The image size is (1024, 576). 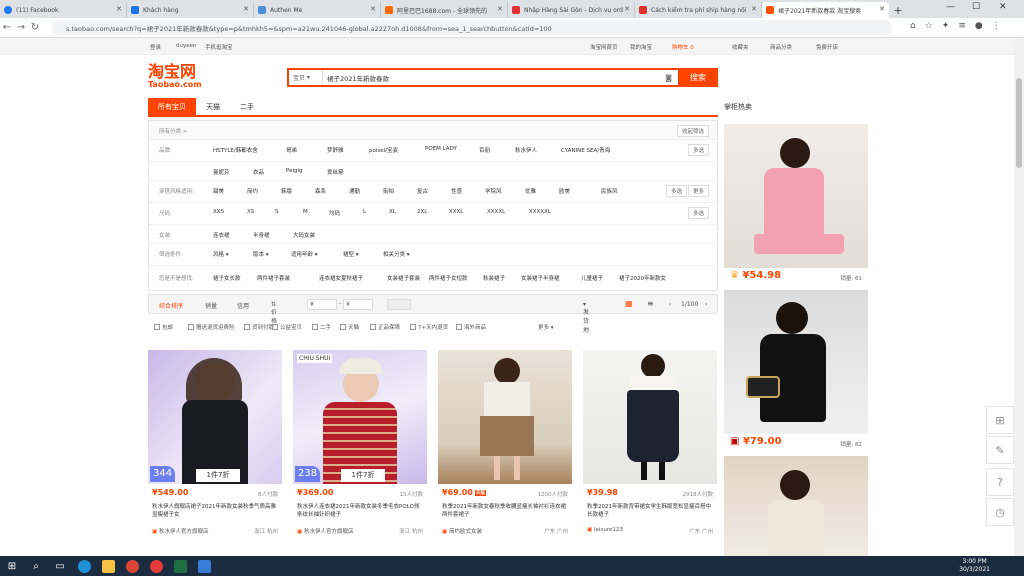 I want to click on filter-brand-option: Peigig, so click(x=294, y=171).